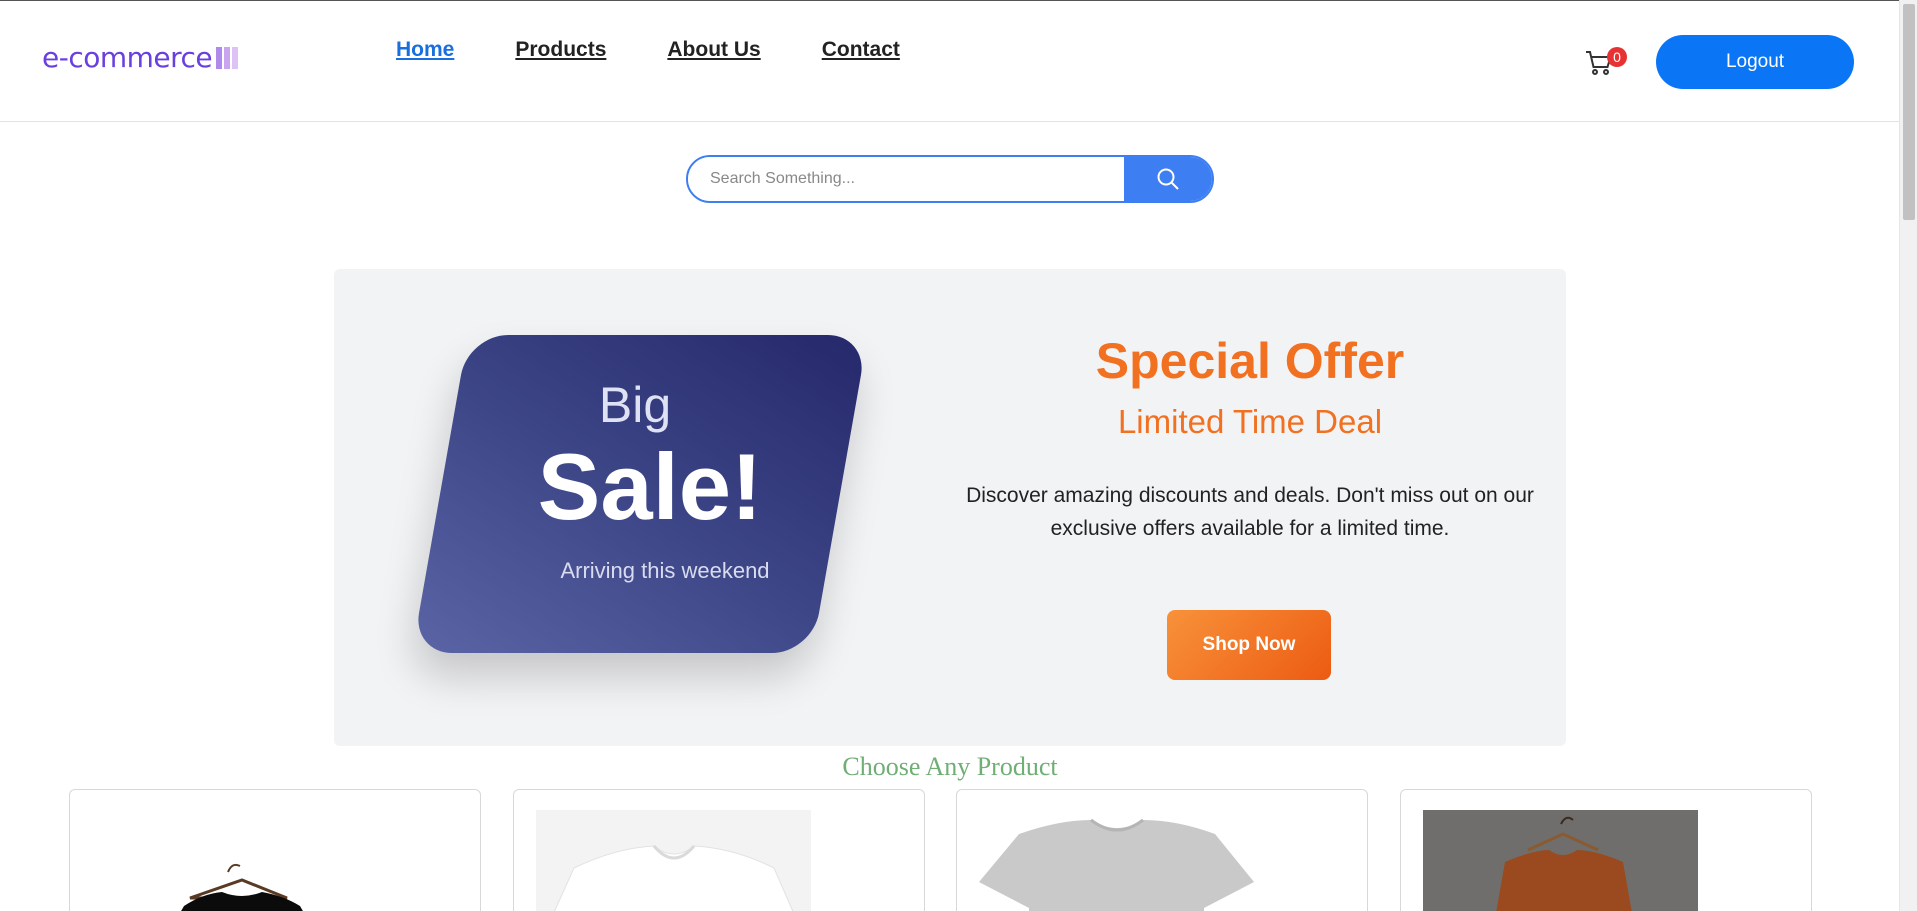 The image size is (1917, 911). Describe the element at coordinates (1249, 645) in the screenshot. I see `shop-now-button: Shop Now` at that location.